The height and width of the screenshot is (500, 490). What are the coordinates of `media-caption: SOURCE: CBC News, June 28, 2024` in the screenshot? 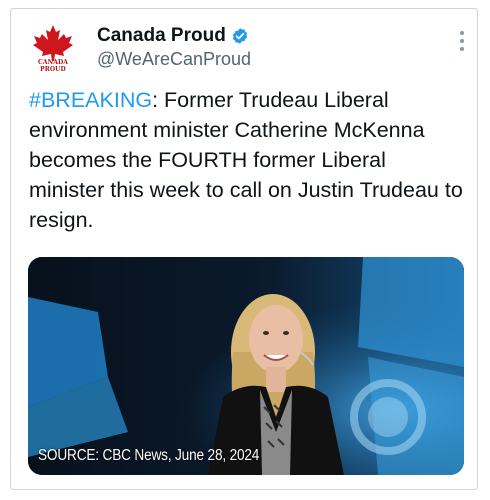 It's located at (149, 455).